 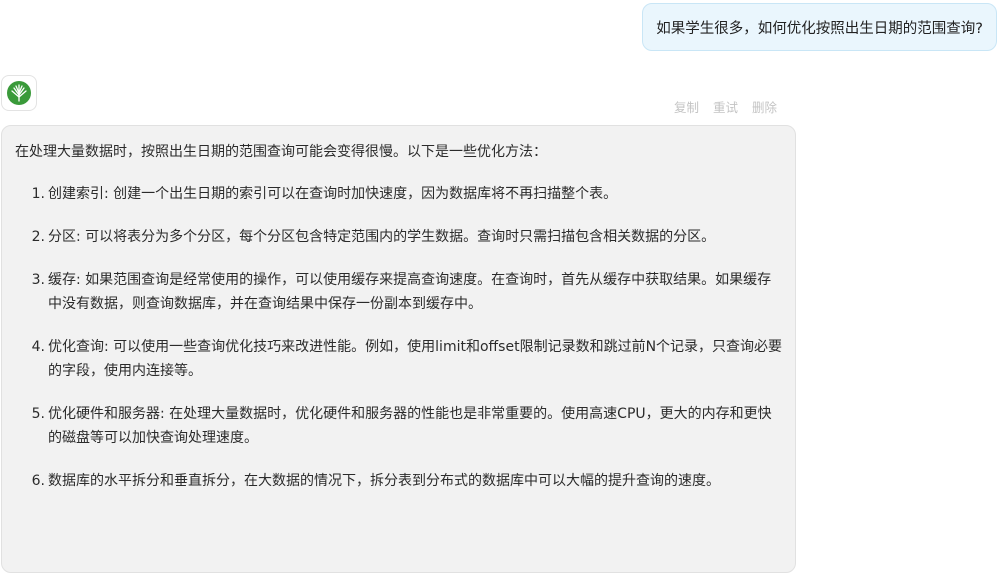 I want to click on user-message-bubble: 如果学生很多，如何优化按照出生日期的范围查询?, so click(x=819, y=27).